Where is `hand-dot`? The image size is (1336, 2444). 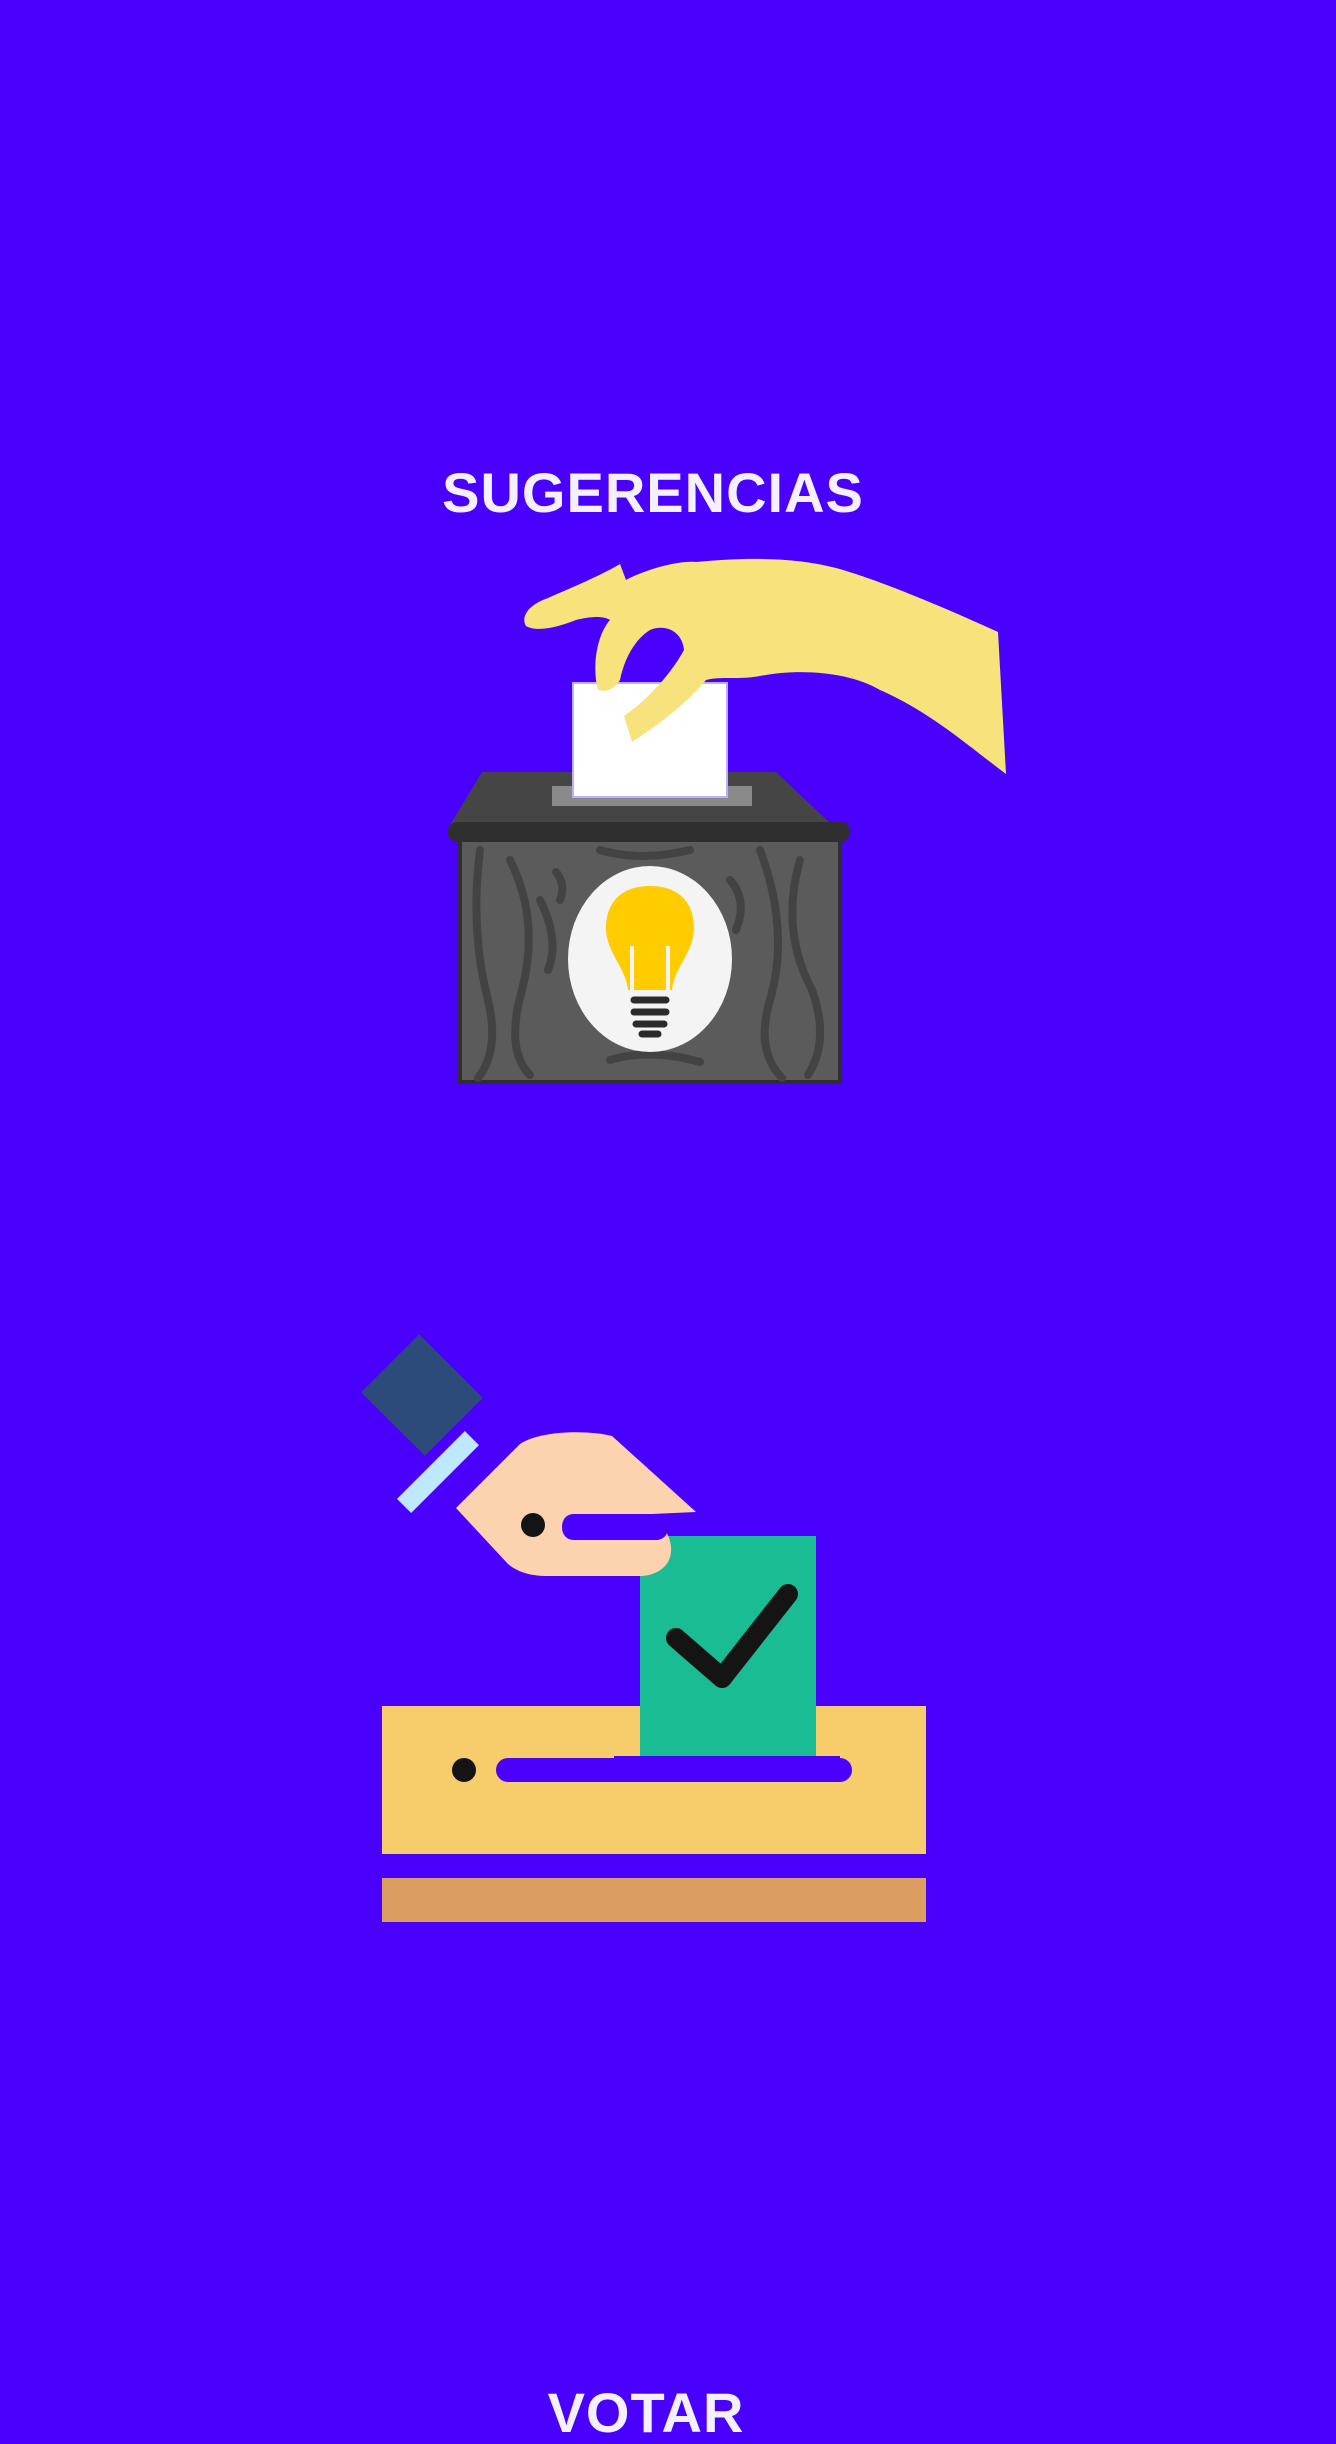 hand-dot is located at coordinates (533, 1525).